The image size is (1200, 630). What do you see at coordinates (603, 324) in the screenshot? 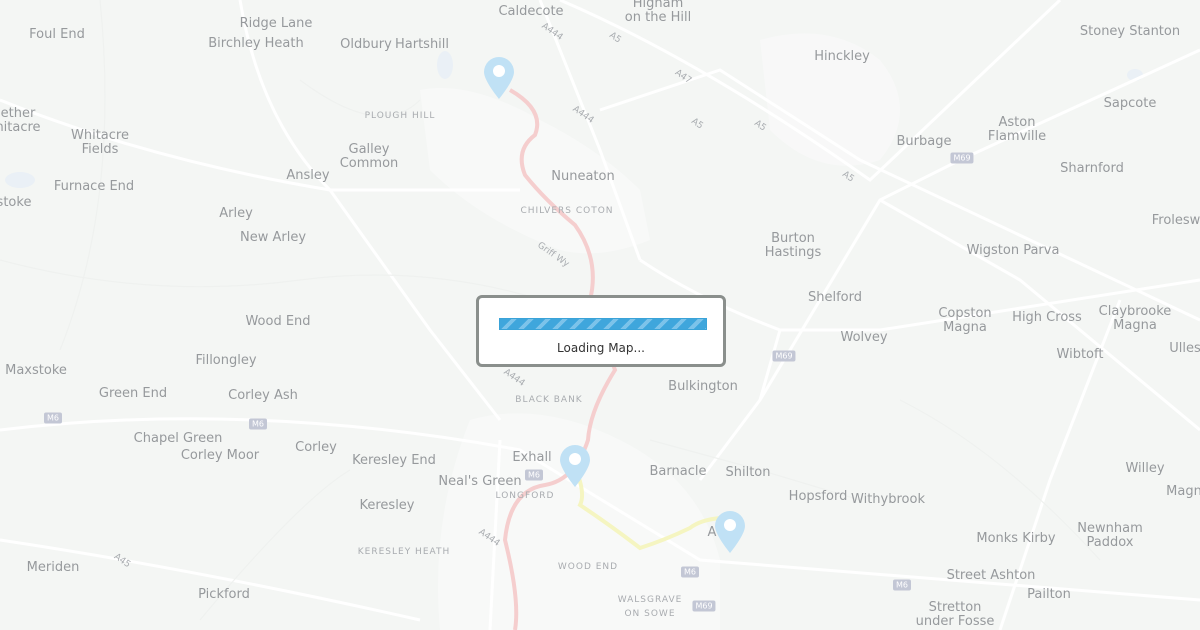
I see `loading-progress-bar` at bounding box center [603, 324].